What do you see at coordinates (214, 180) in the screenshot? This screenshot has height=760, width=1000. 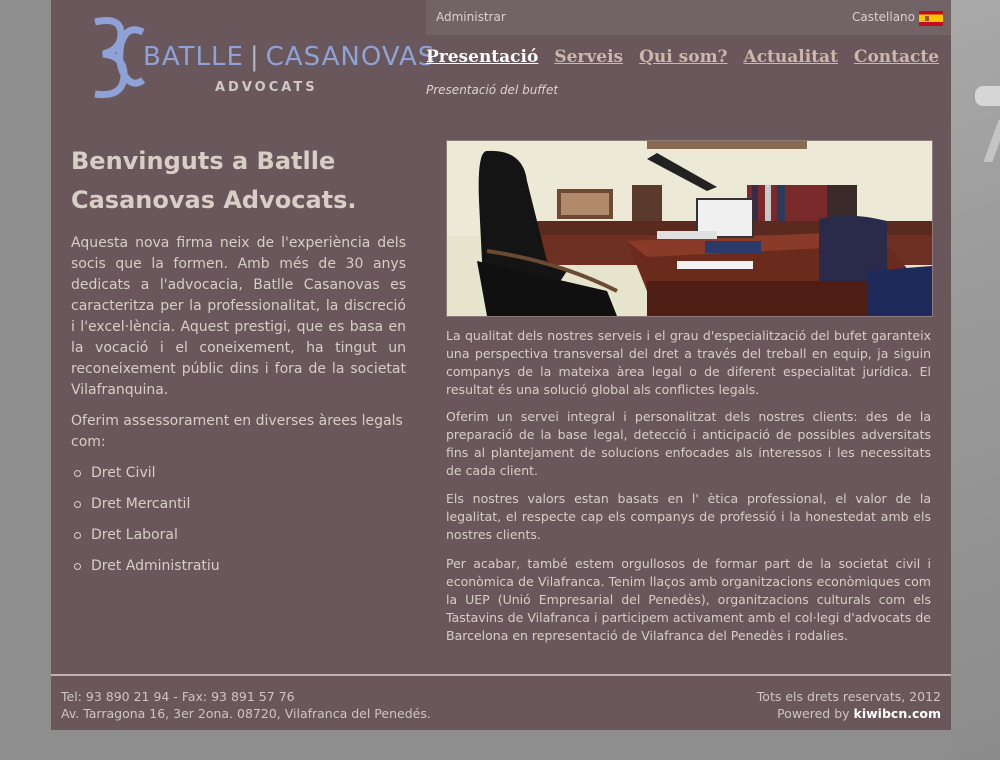 I see `welcome-heading: Benvinguts a Batlle Casanovas Advocats.` at bounding box center [214, 180].